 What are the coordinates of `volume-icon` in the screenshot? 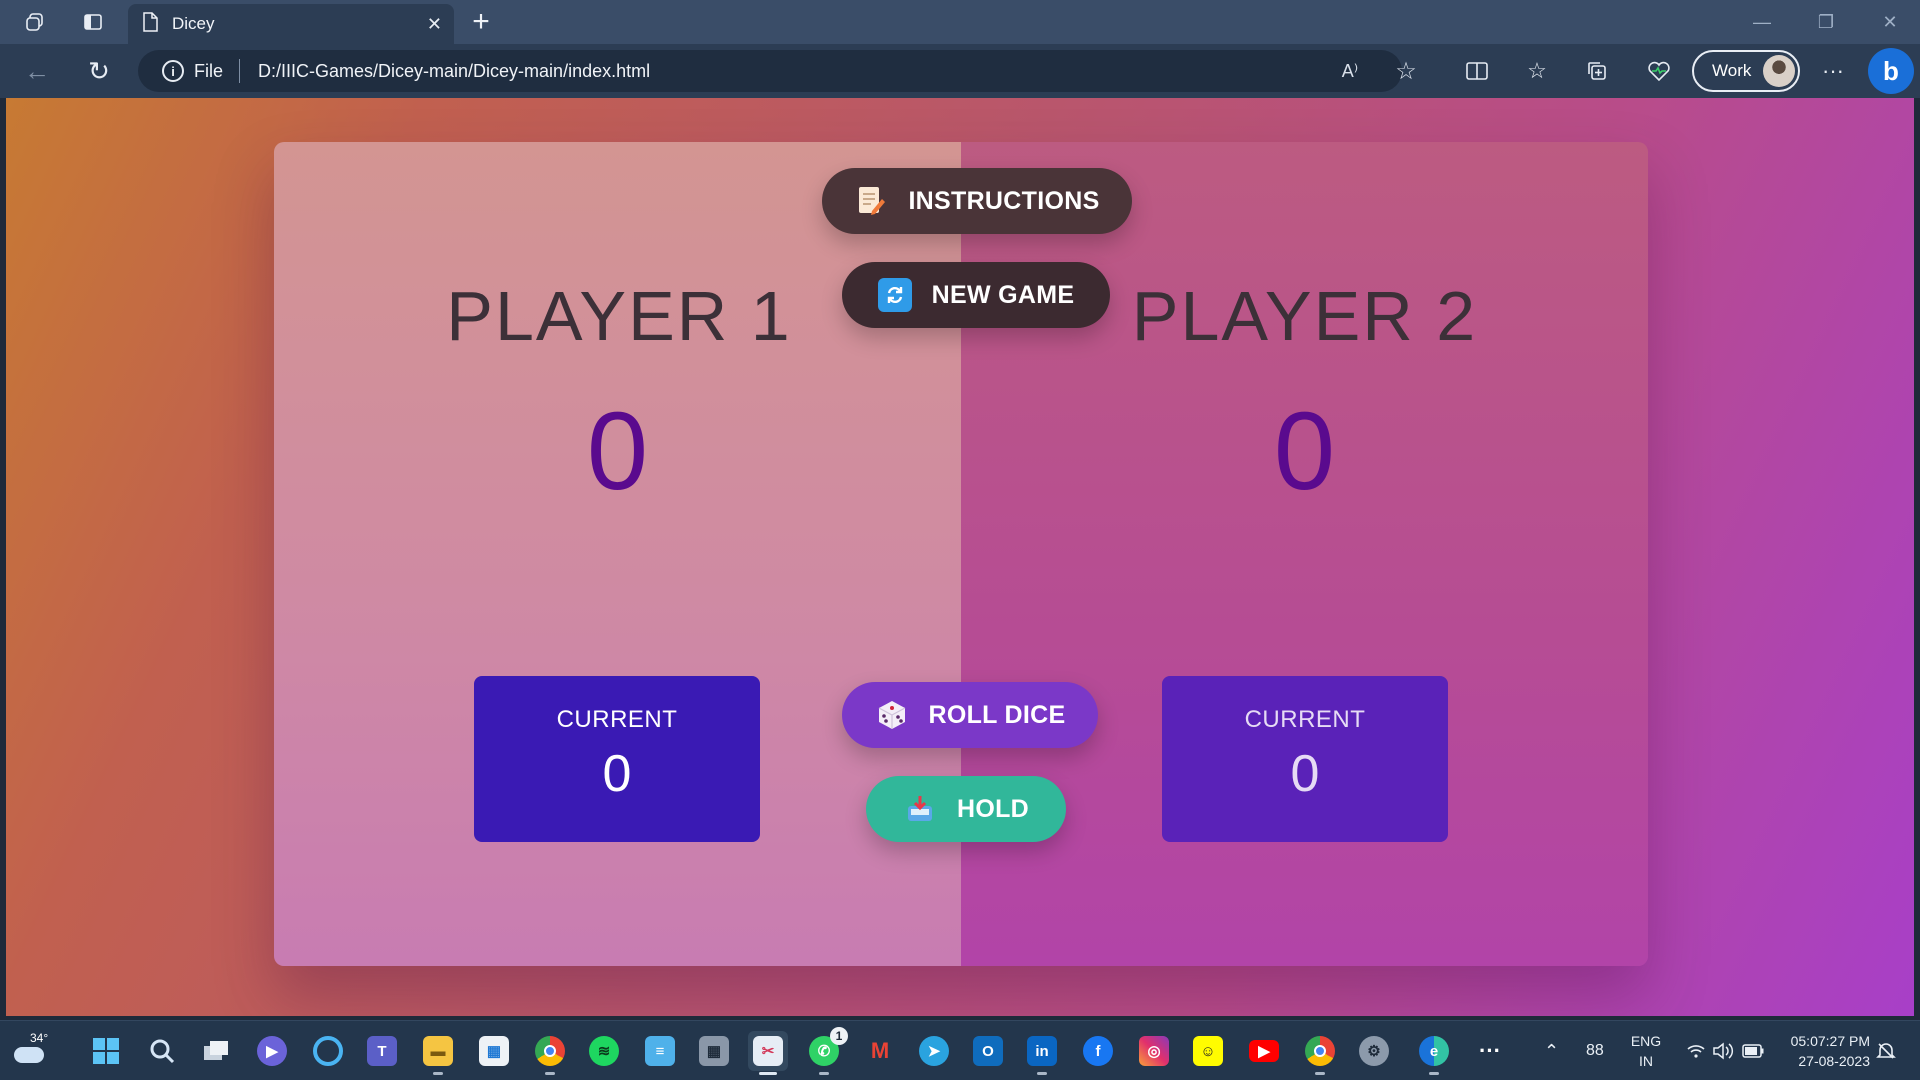 It's located at (1723, 1050).